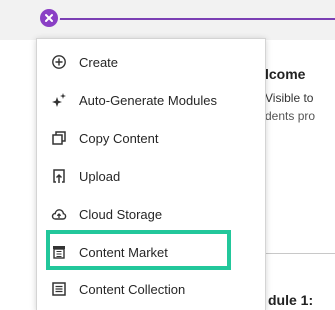 The height and width of the screenshot is (310, 335). I want to click on menu-item-content-collection: Content Collection, so click(151, 289).